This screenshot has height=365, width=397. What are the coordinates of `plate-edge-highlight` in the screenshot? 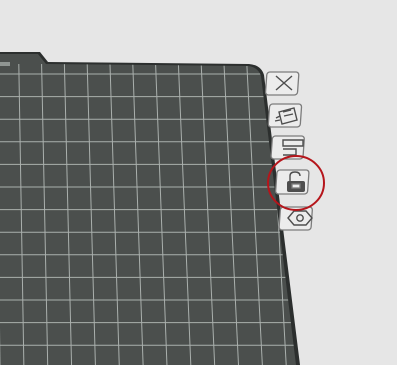 It's located at (5, 64).